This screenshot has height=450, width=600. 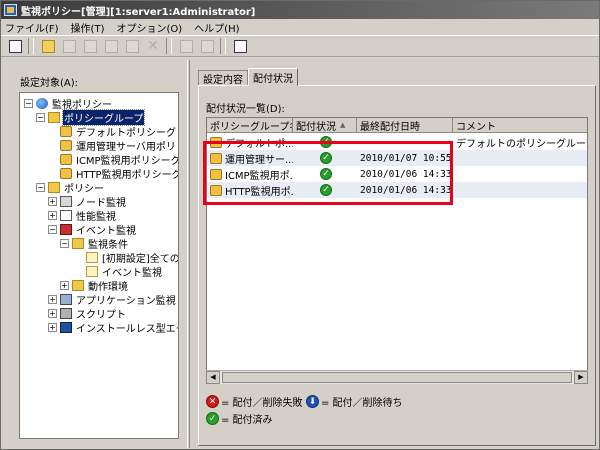 I want to click on check-icon: ✓, so click(x=212, y=418).